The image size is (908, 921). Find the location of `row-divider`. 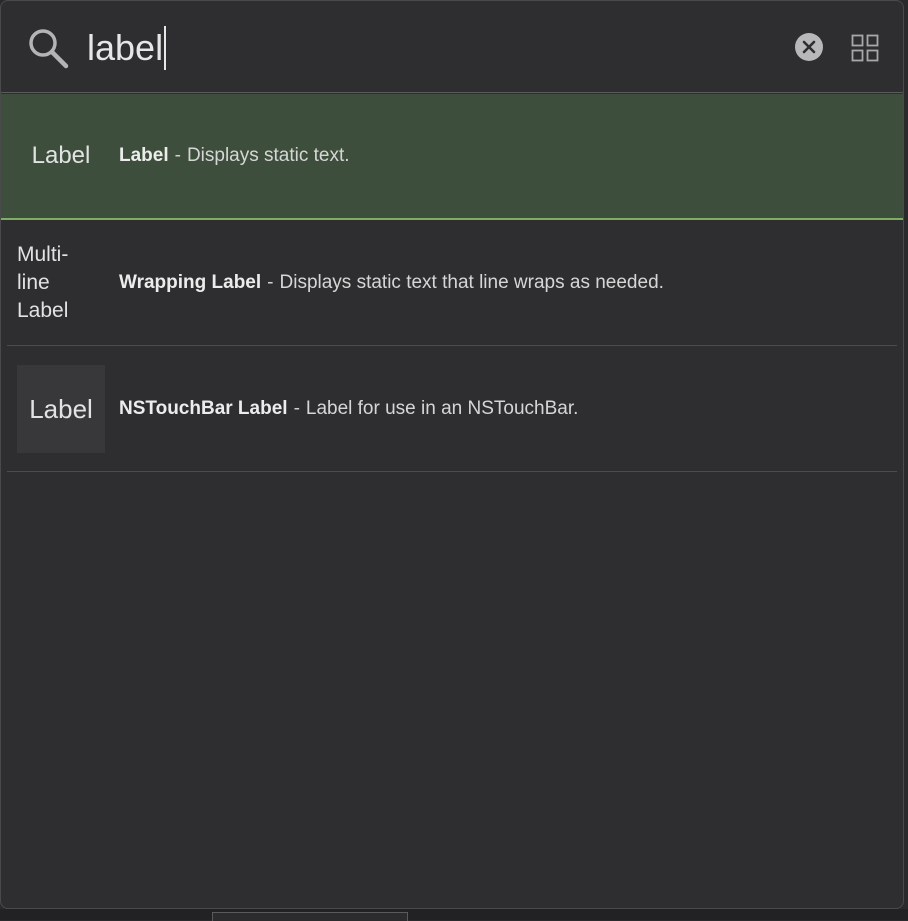

row-divider is located at coordinates (452, 471).